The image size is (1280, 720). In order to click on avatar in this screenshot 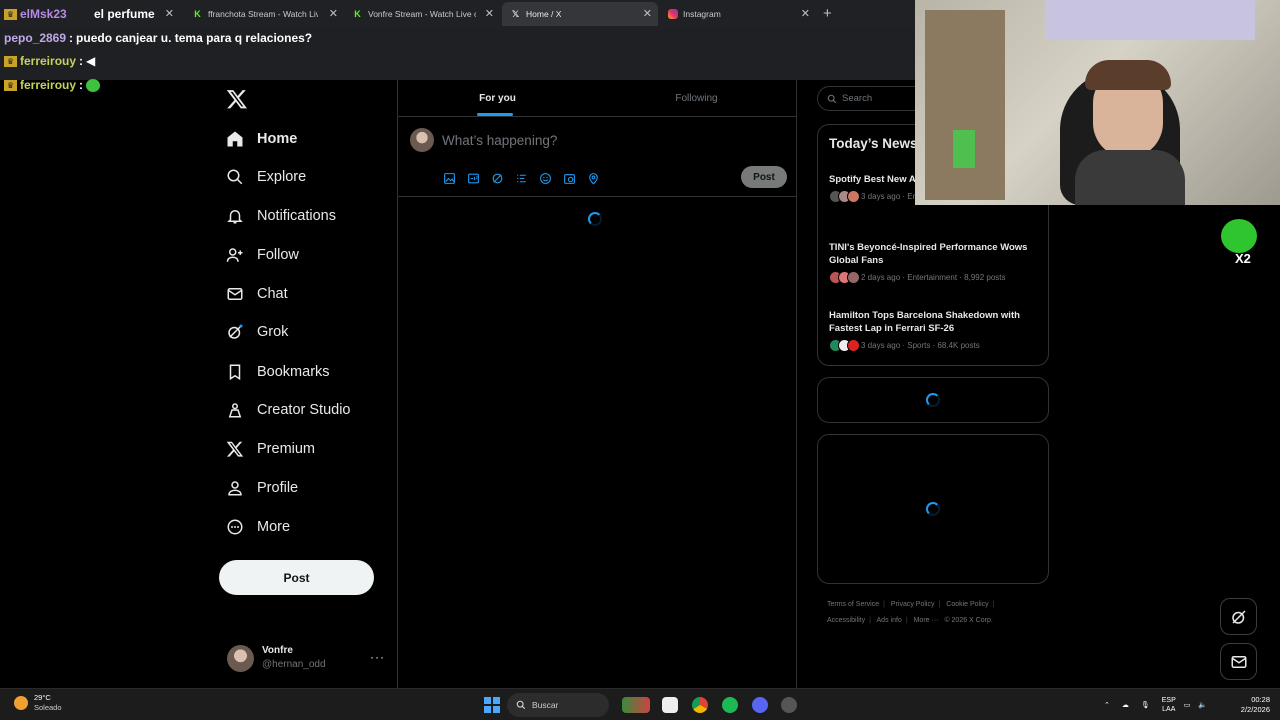, I will do `click(240, 658)`.